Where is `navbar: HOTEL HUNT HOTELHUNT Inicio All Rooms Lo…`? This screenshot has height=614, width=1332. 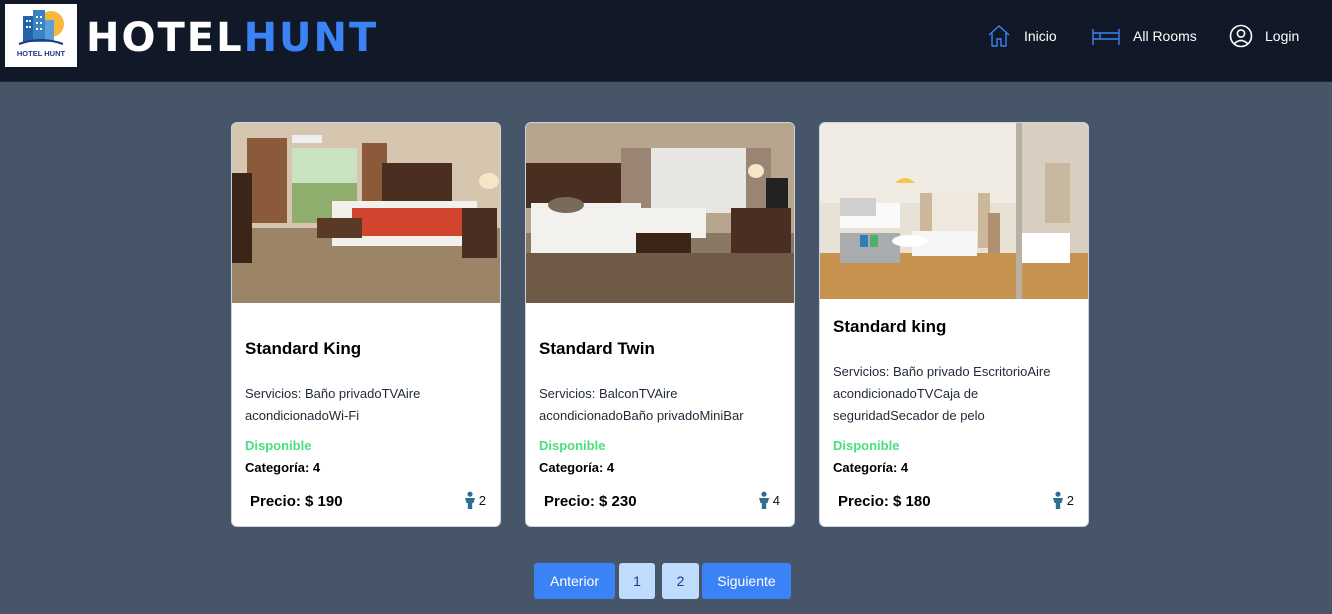 navbar: HOTEL HUNT HOTELHUNT Inicio All Rooms Lo… is located at coordinates (666, 41).